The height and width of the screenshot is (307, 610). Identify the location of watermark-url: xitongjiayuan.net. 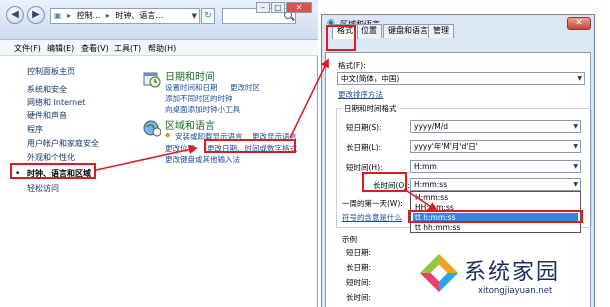
(515, 291).